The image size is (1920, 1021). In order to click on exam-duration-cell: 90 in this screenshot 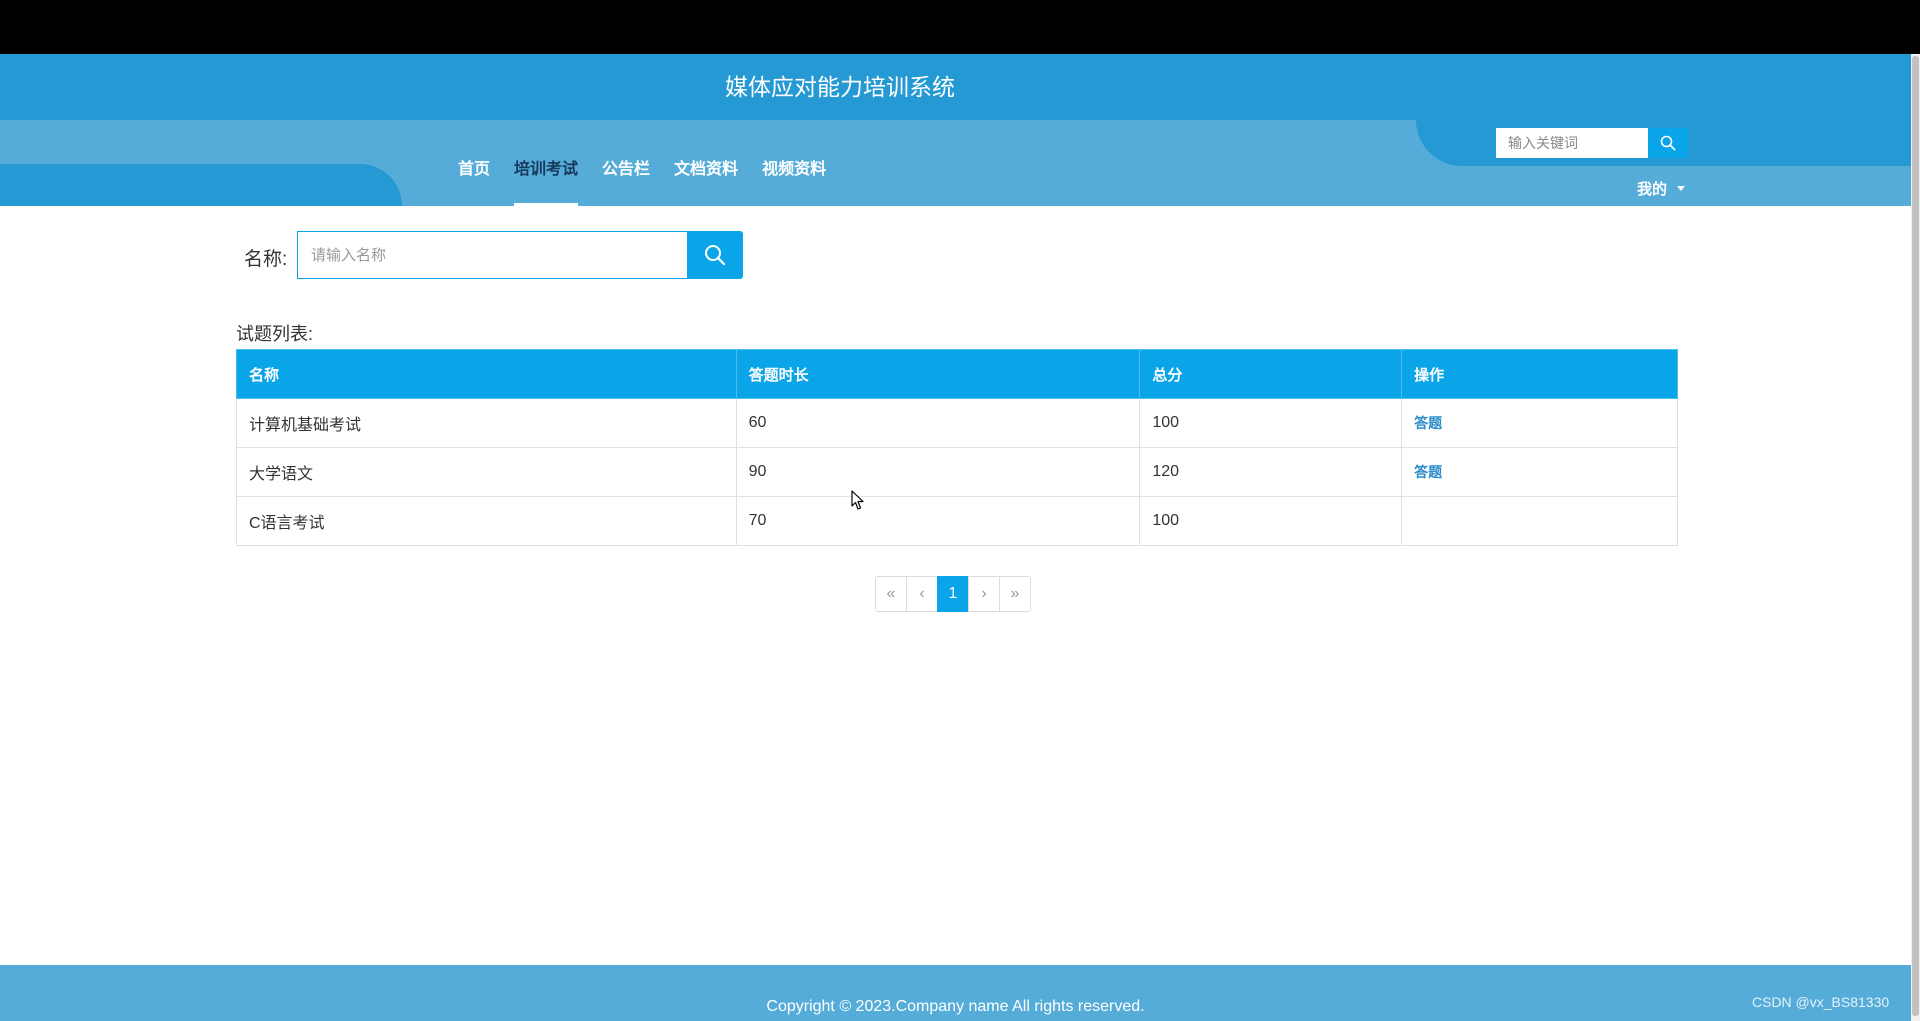, I will do `click(938, 472)`.